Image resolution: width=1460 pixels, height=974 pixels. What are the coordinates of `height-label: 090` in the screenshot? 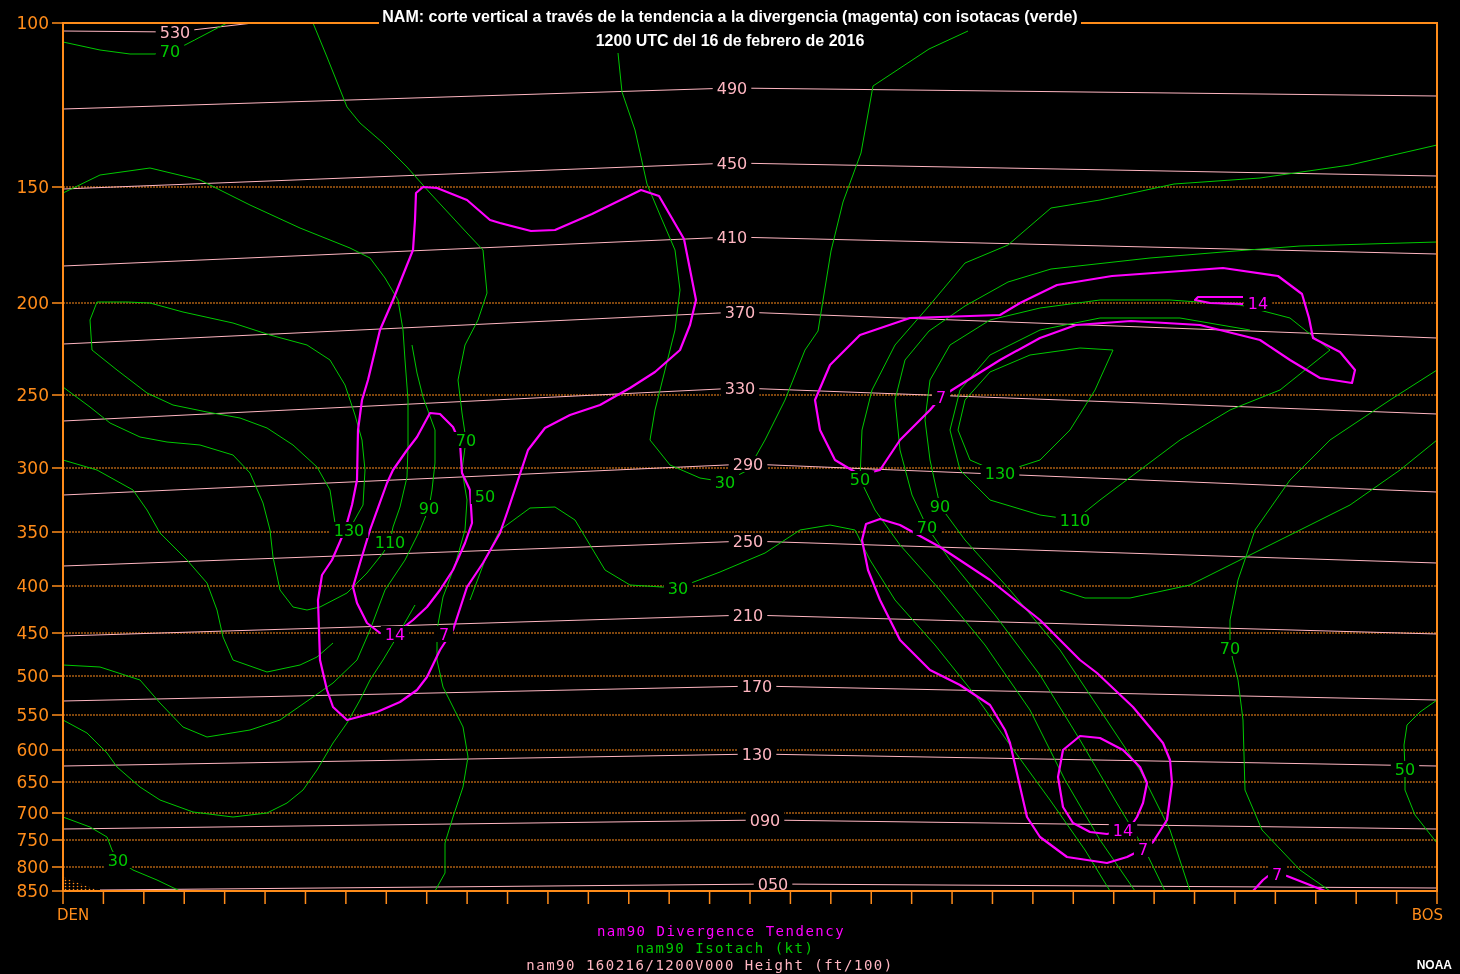 It's located at (765, 820).